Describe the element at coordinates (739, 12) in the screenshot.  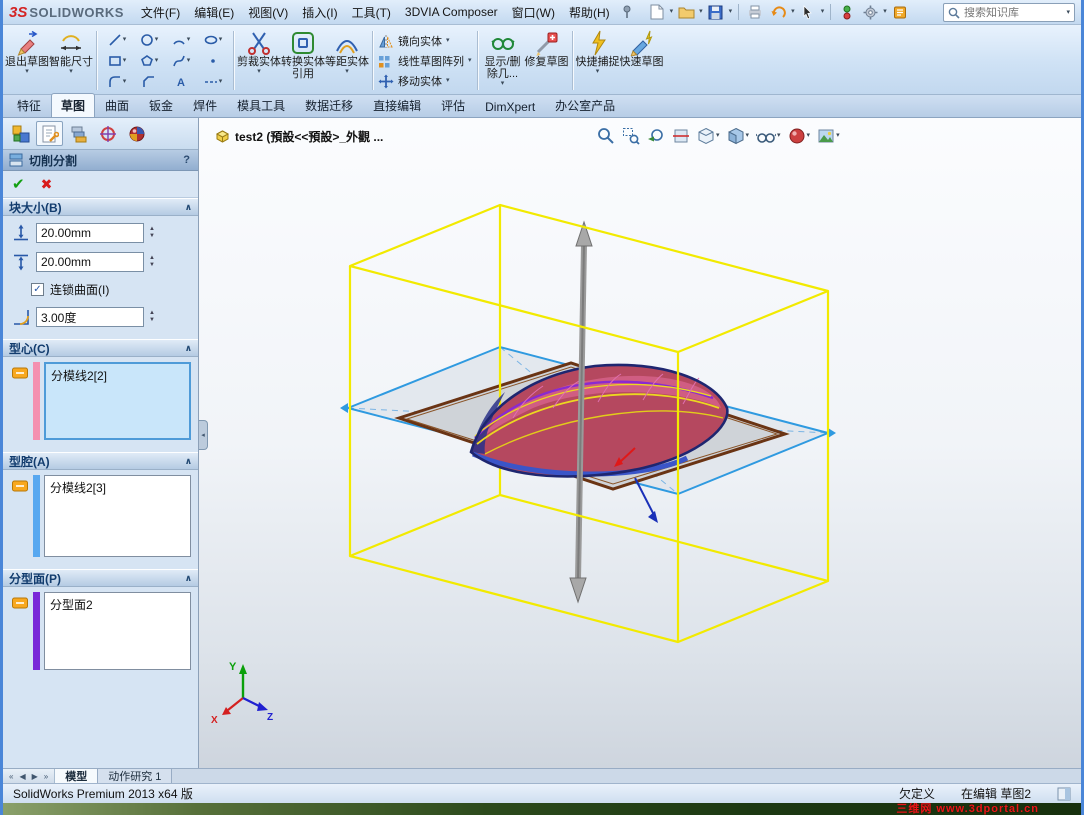
I see `toolbar-separator` at that location.